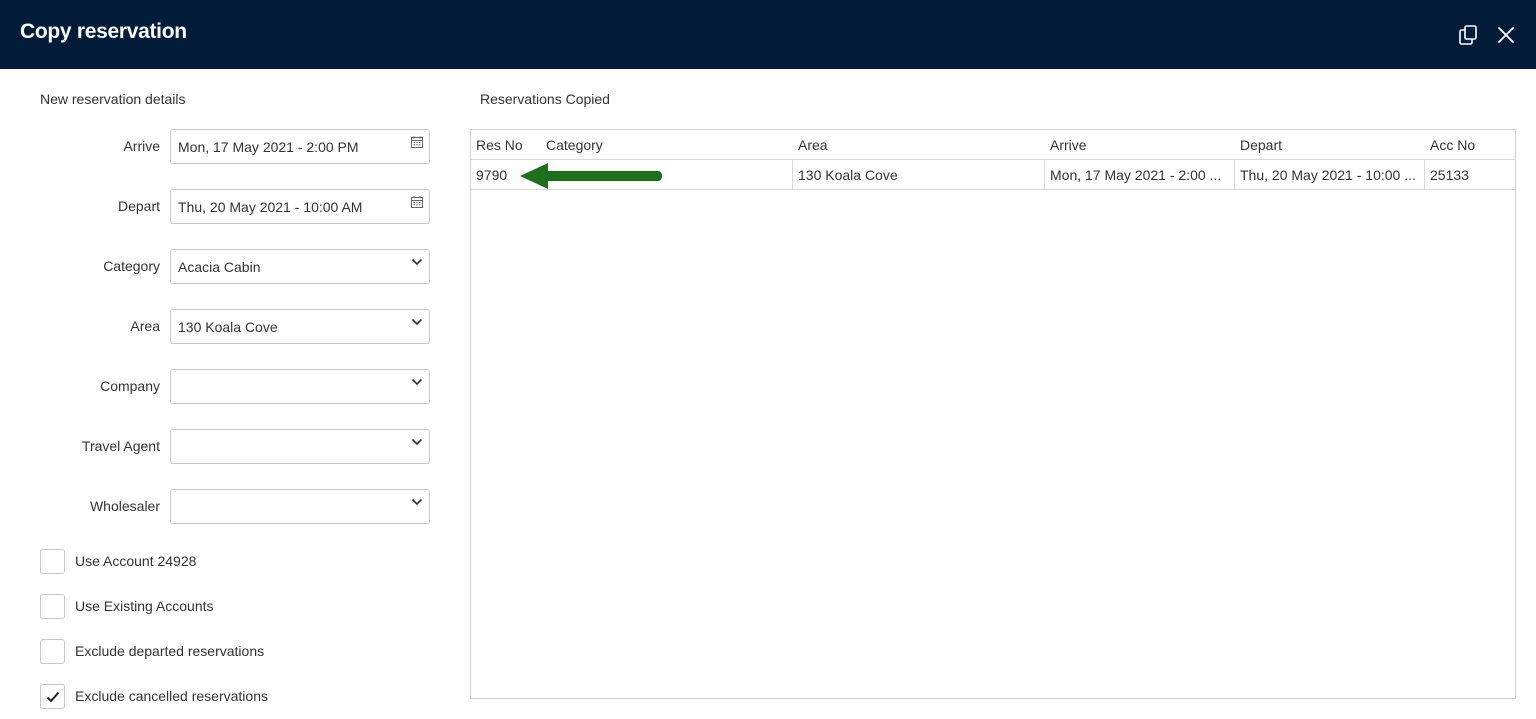  What do you see at coordinates (300, 326) in the screenshot?
I see `area-select: 130 Koala Cove` at bounding box center [300, 326].